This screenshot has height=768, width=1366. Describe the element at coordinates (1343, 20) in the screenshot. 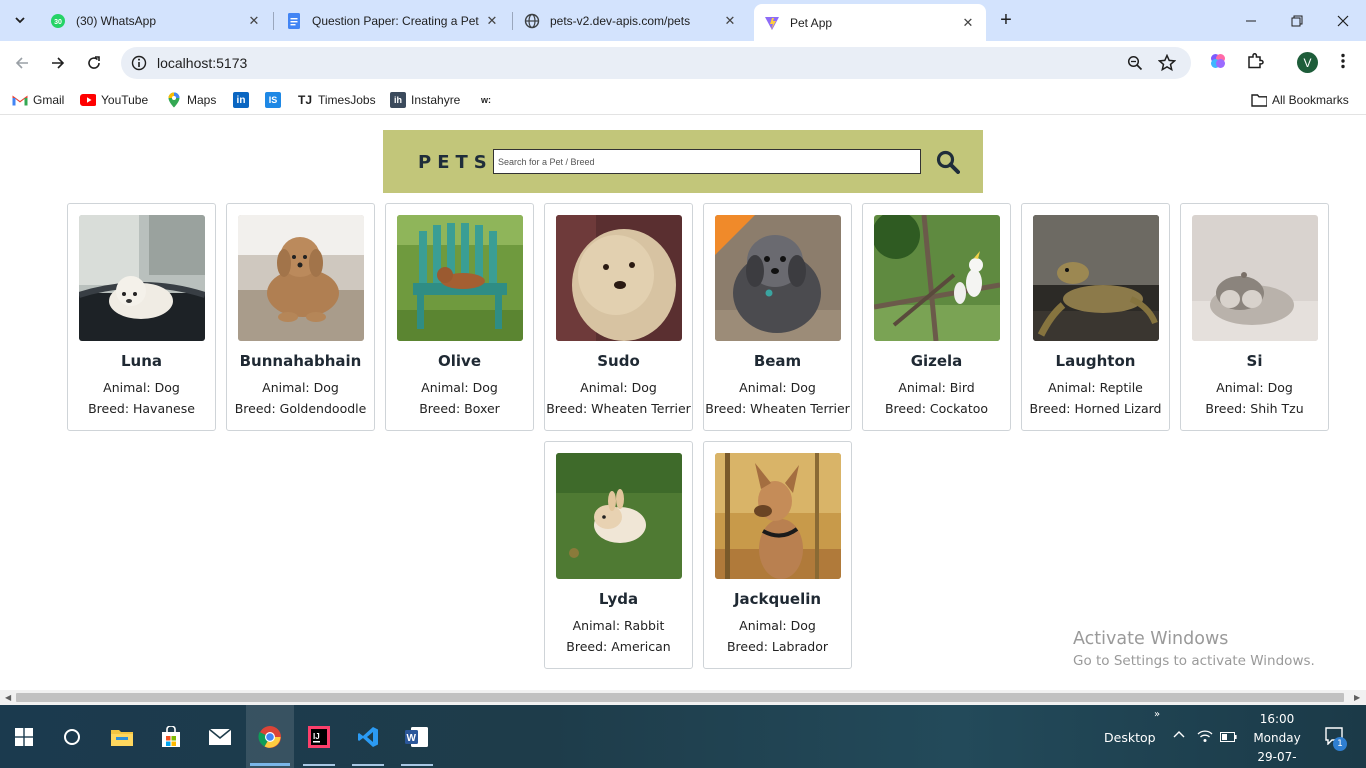

I see `close-window-button` at that location.